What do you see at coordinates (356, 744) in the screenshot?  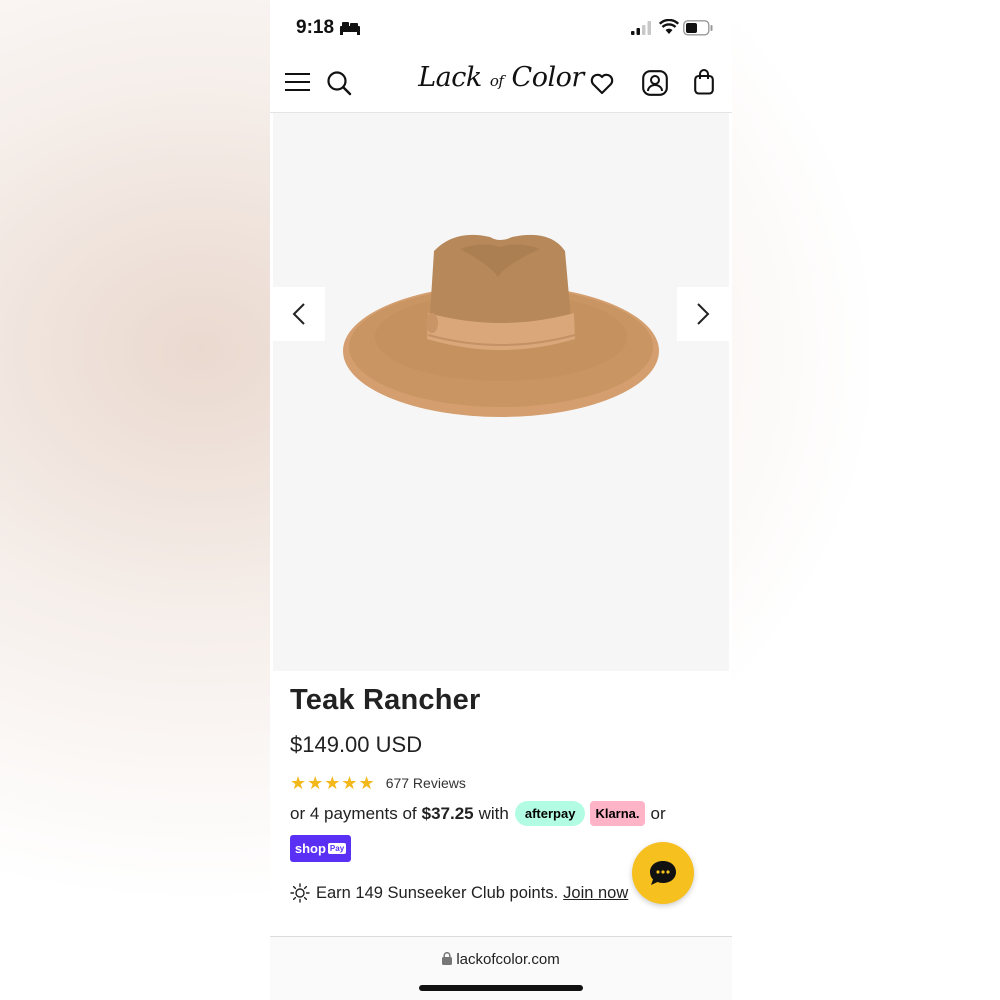 I see `product-price: $149.00 USD` at bounding box center [356, 744].